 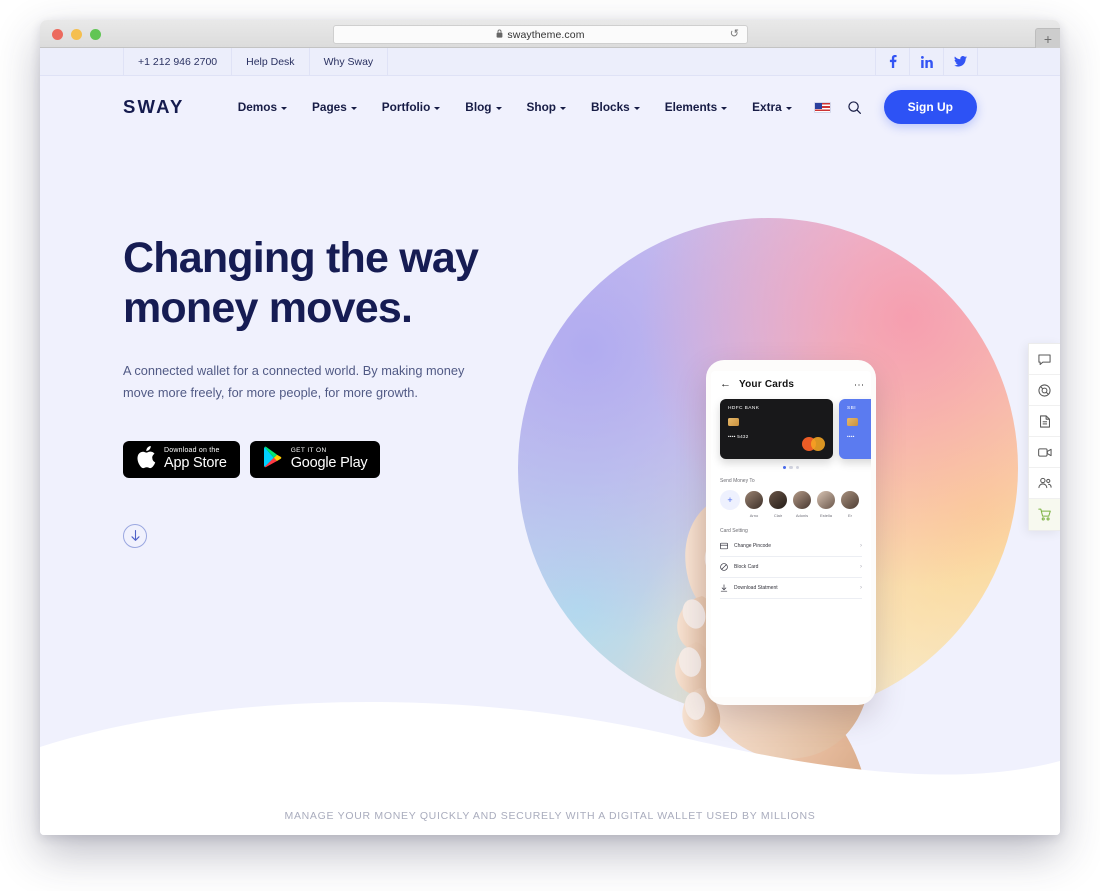 I want to click on nav-item-shop: Shop, so click(x=547, y=107).